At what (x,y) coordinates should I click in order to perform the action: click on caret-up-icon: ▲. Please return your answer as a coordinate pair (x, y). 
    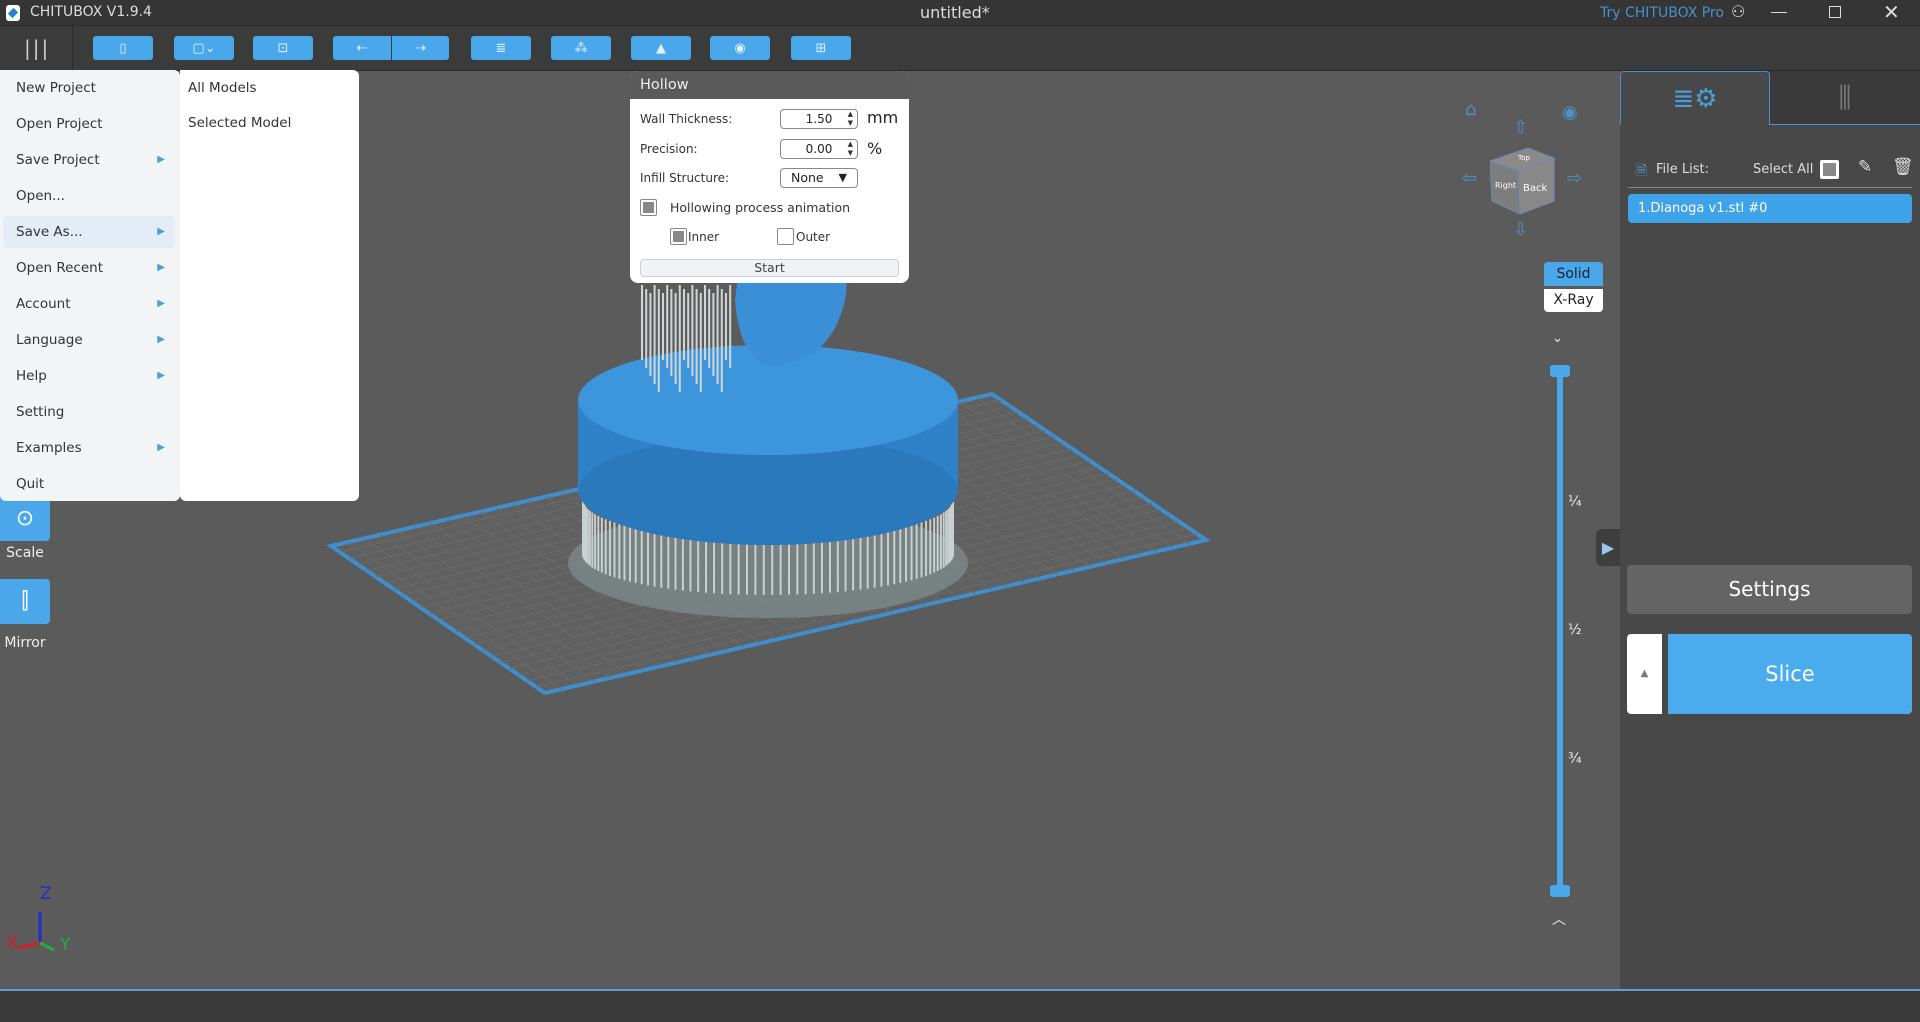
    Looking at the image, I should click on (1644, 673).